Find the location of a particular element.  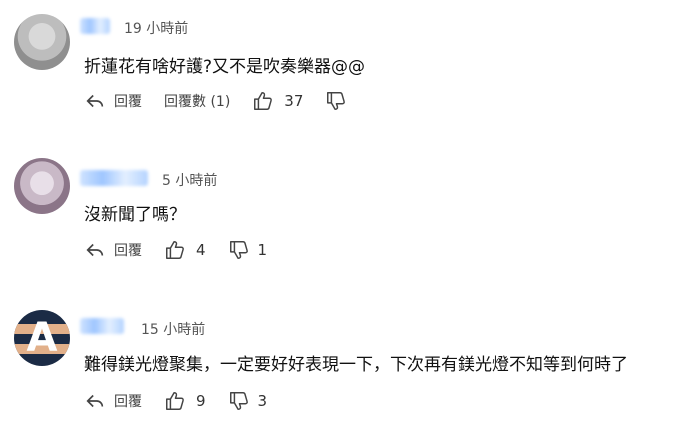

comment-time: 5 小時前 is located at coordinates (190, 181).